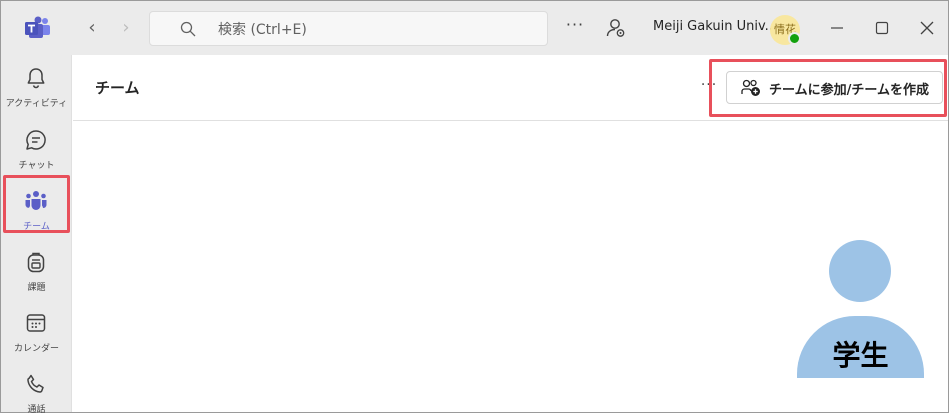 The image size is (949, 413). What do you see at coordinates (92, 28) in the screenshot?
I see `back-button: ‹` at bounding box center [92, 28].